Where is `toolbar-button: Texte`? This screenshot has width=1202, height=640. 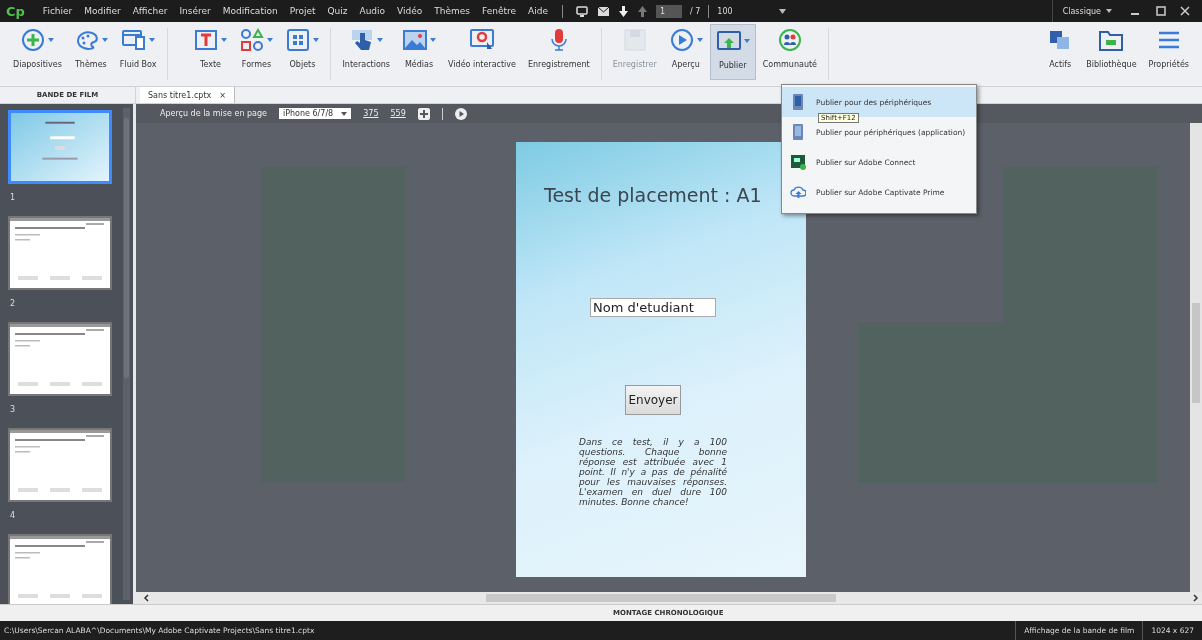
toolbar-button: Texte is located at coordinates (210, 52).